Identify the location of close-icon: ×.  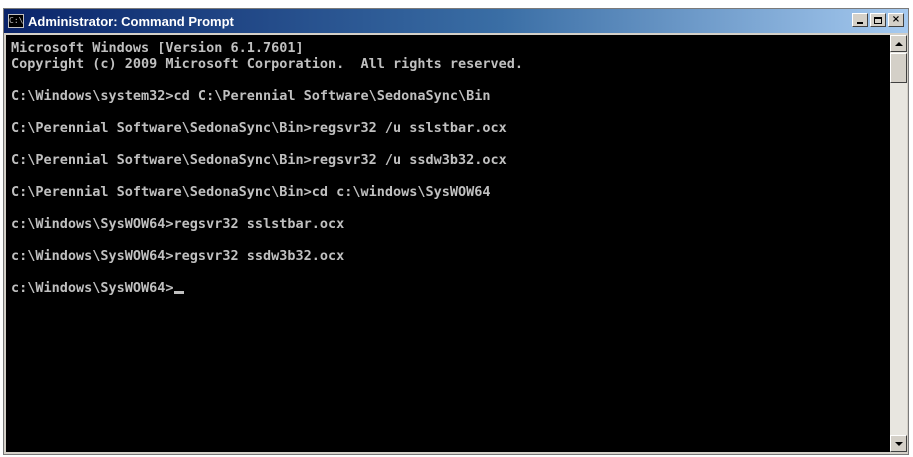
(896, 19).